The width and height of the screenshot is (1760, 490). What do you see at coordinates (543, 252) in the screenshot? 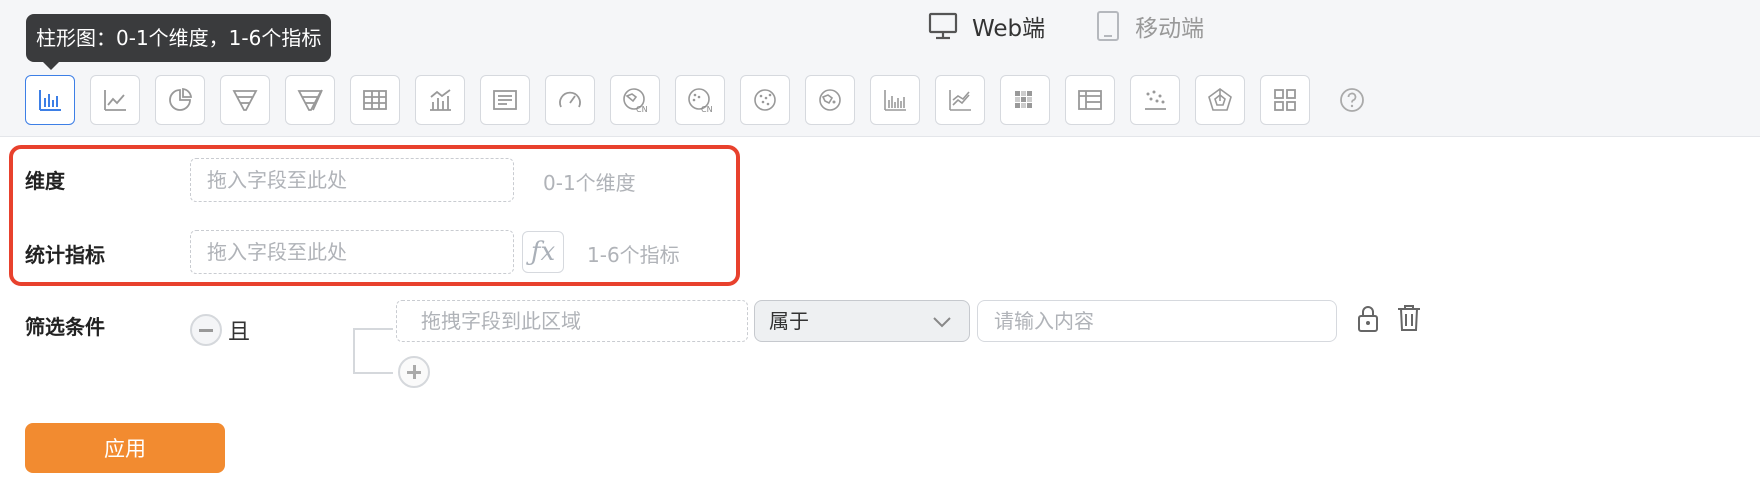
I see `formula-button: ƒx` at bounding box center [543, 252].